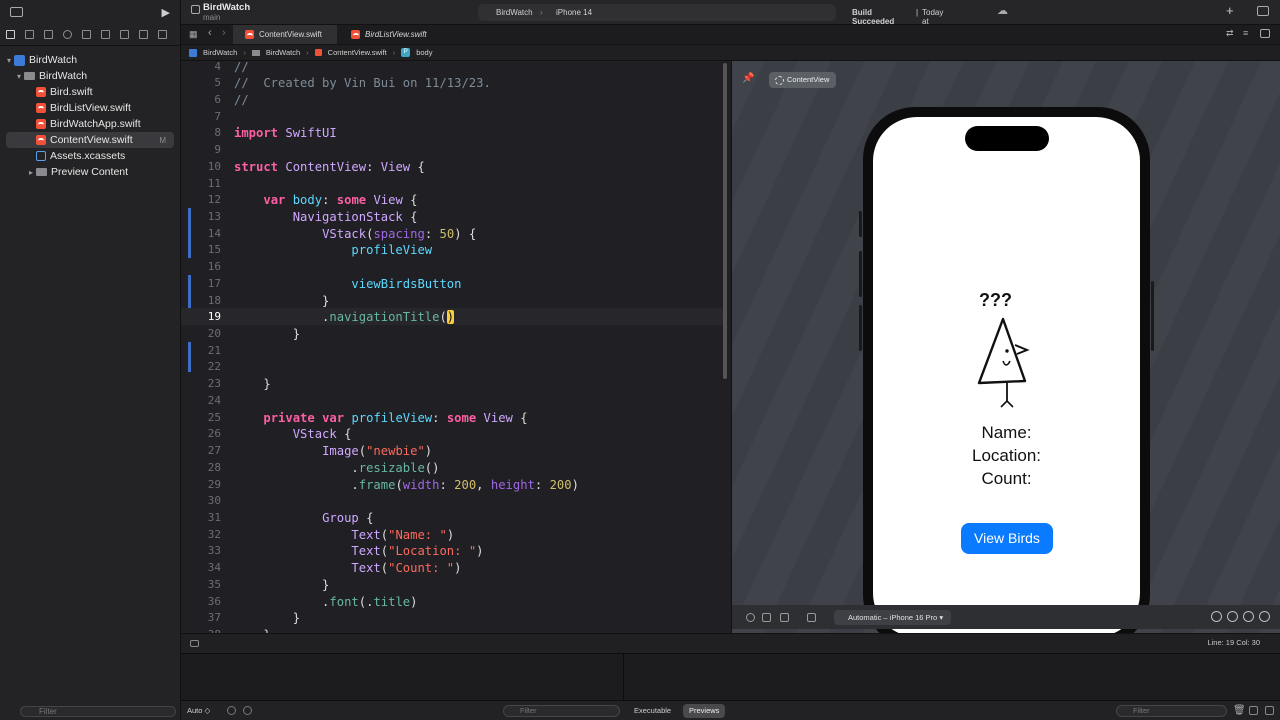 Image resolution: width=1280 pixels, height=720 pixels. Describe the element at coordinates (453, 385) in the screenshot. I see `code-line: 23 }` at that location.